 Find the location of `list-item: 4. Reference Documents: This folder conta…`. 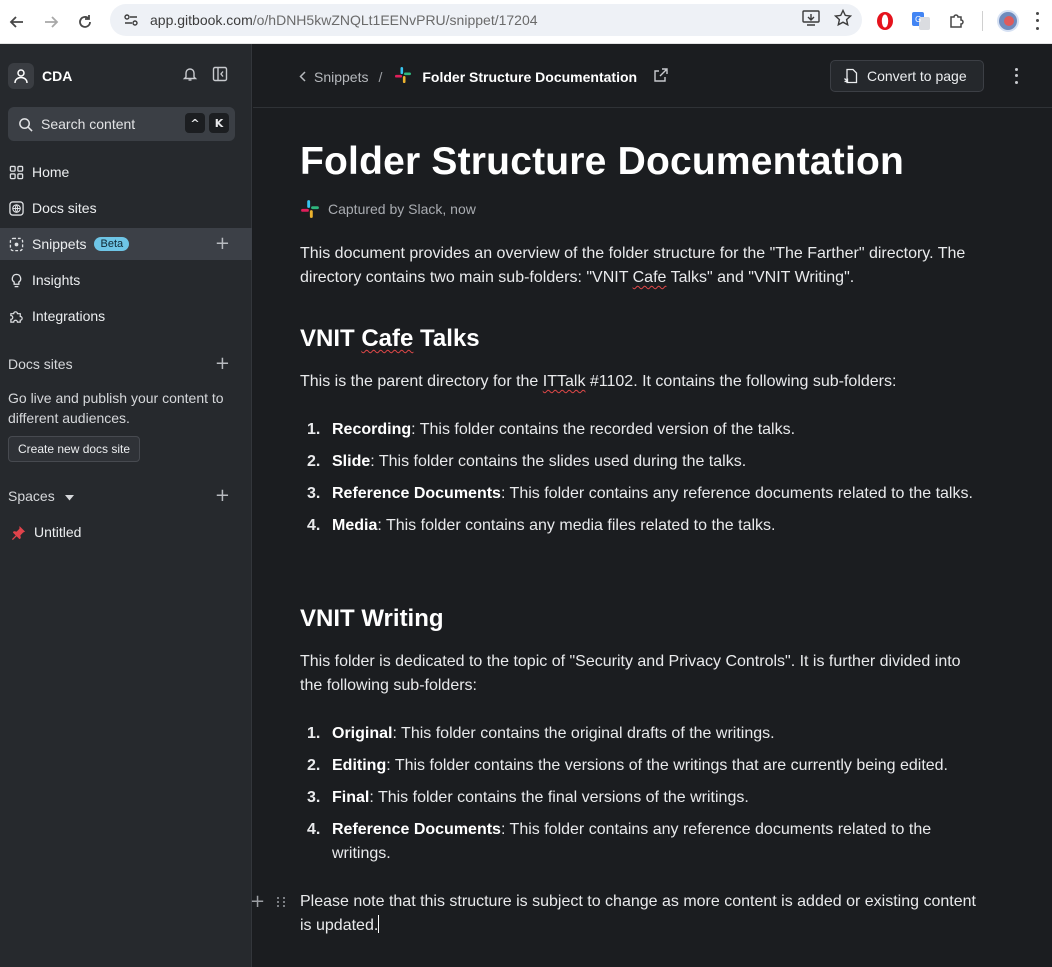

list-item: 4. Reference Documents: This folder conta… is located at coordinates (640, 842).